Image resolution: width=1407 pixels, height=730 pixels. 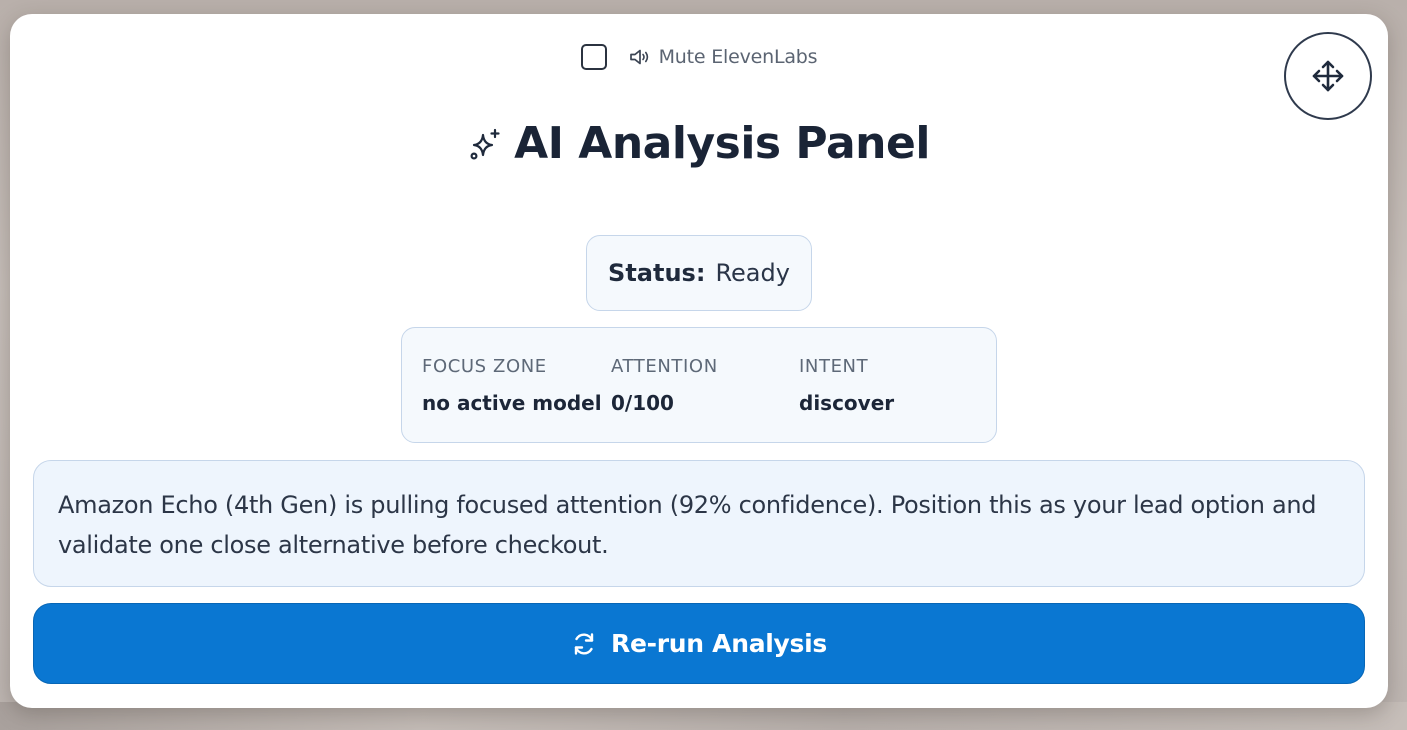 What do you see at coordinates (722, 143) in the screenshot?
I see `page-title: AI Analysis Panel` at bounding box center [722, 143].